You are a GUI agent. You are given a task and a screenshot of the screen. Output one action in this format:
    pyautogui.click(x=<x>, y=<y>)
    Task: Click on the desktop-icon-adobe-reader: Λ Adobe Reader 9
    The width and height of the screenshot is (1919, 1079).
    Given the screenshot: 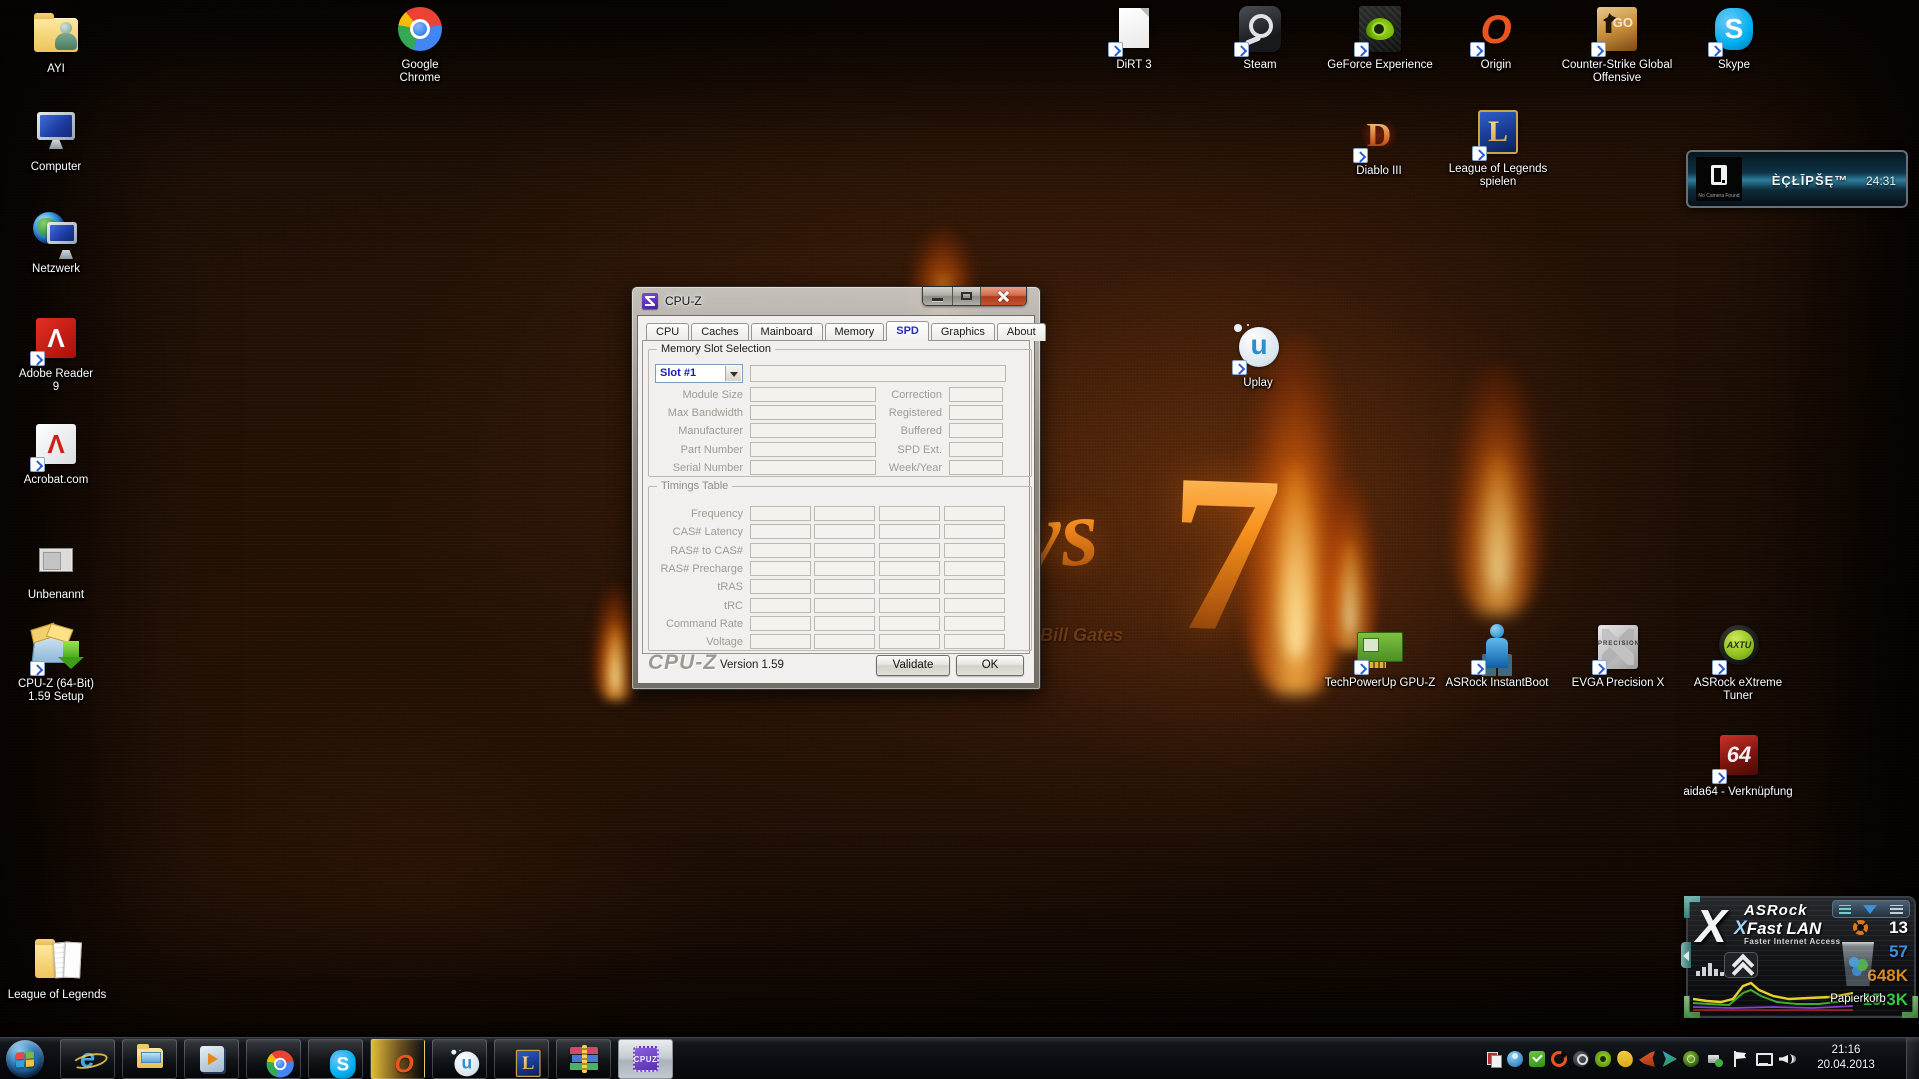 What is the action you would take?
    pyautogui.click(x=56, y=354)
    